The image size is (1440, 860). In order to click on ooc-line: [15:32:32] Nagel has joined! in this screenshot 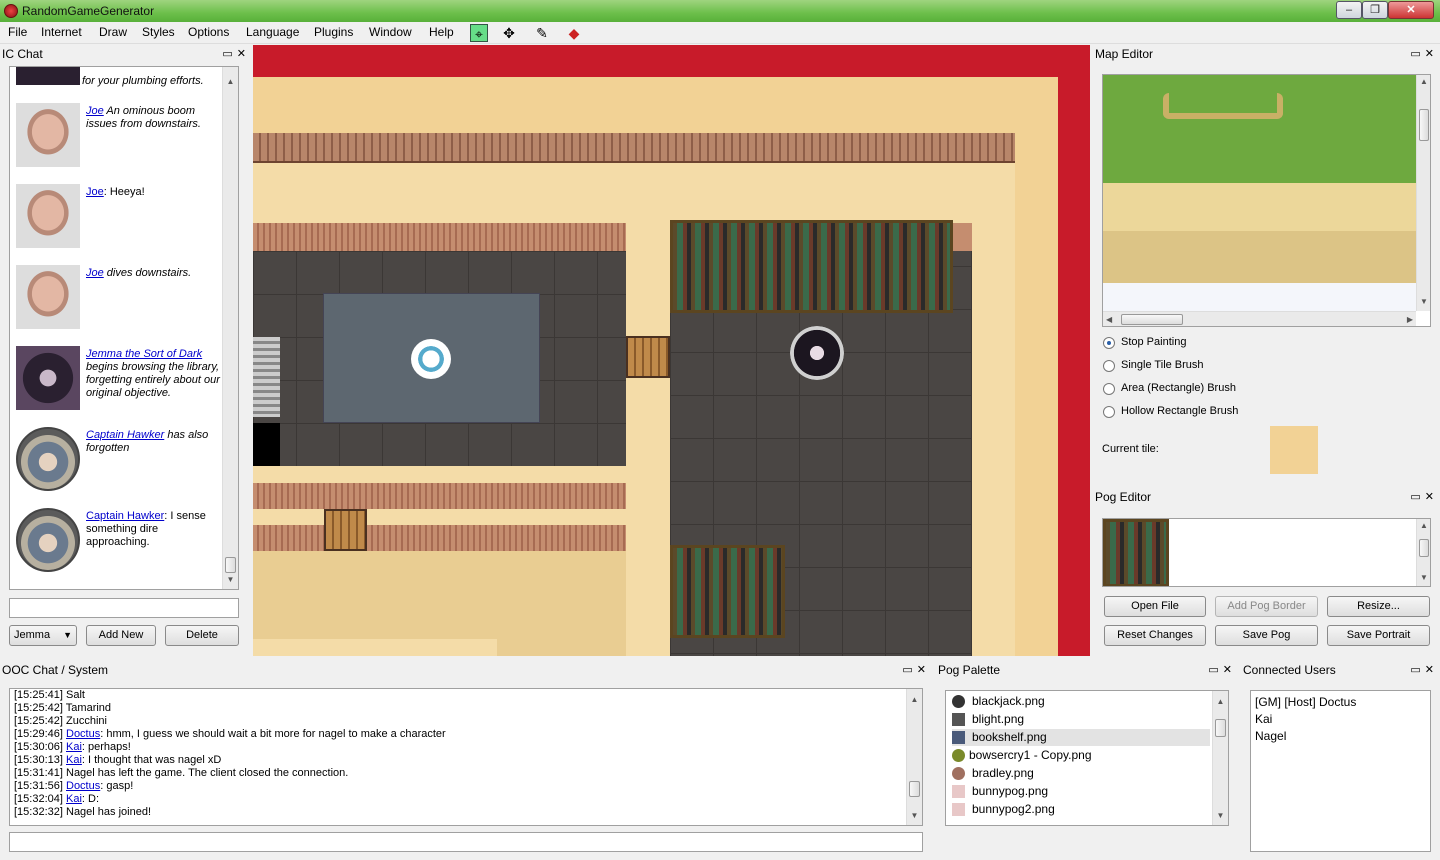, I will do `click(82, 812)`.